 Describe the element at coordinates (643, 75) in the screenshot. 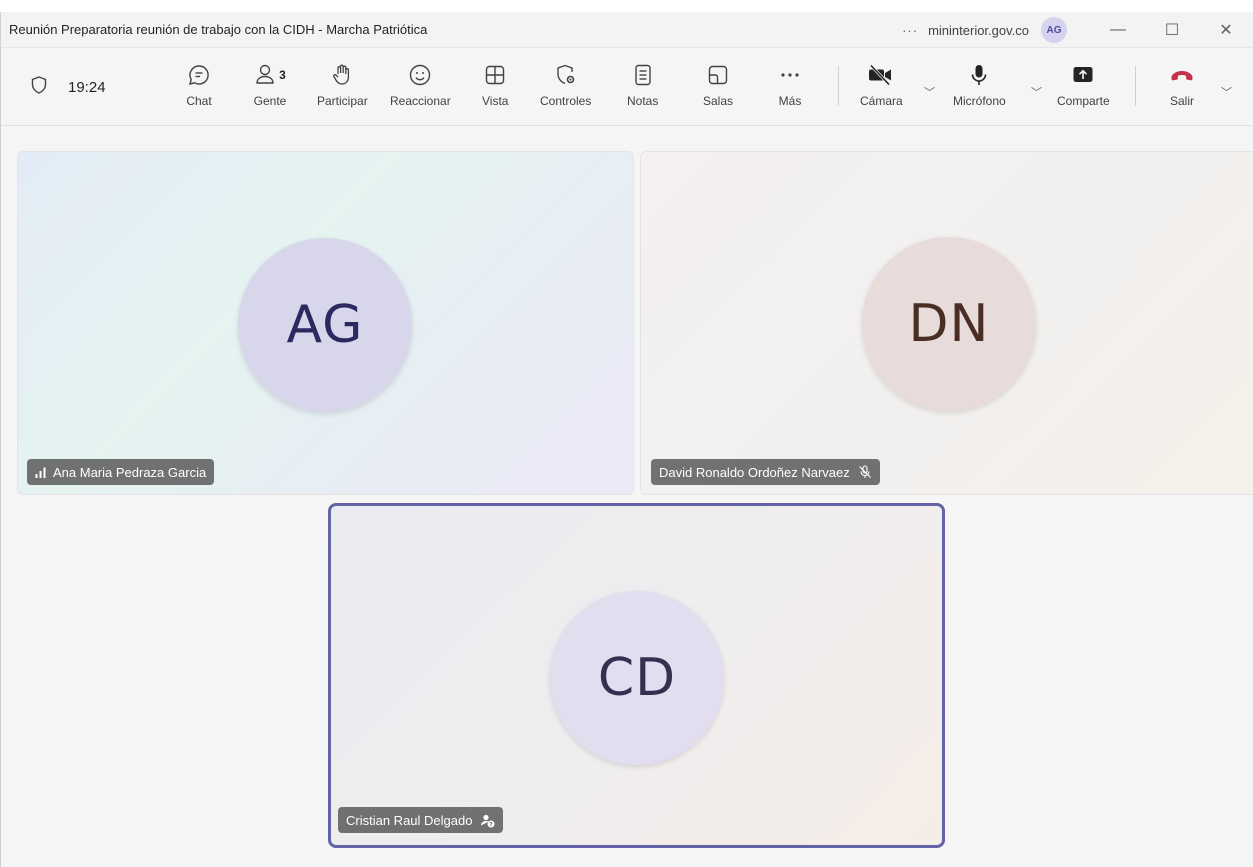

I see `notes-icon` at that location.